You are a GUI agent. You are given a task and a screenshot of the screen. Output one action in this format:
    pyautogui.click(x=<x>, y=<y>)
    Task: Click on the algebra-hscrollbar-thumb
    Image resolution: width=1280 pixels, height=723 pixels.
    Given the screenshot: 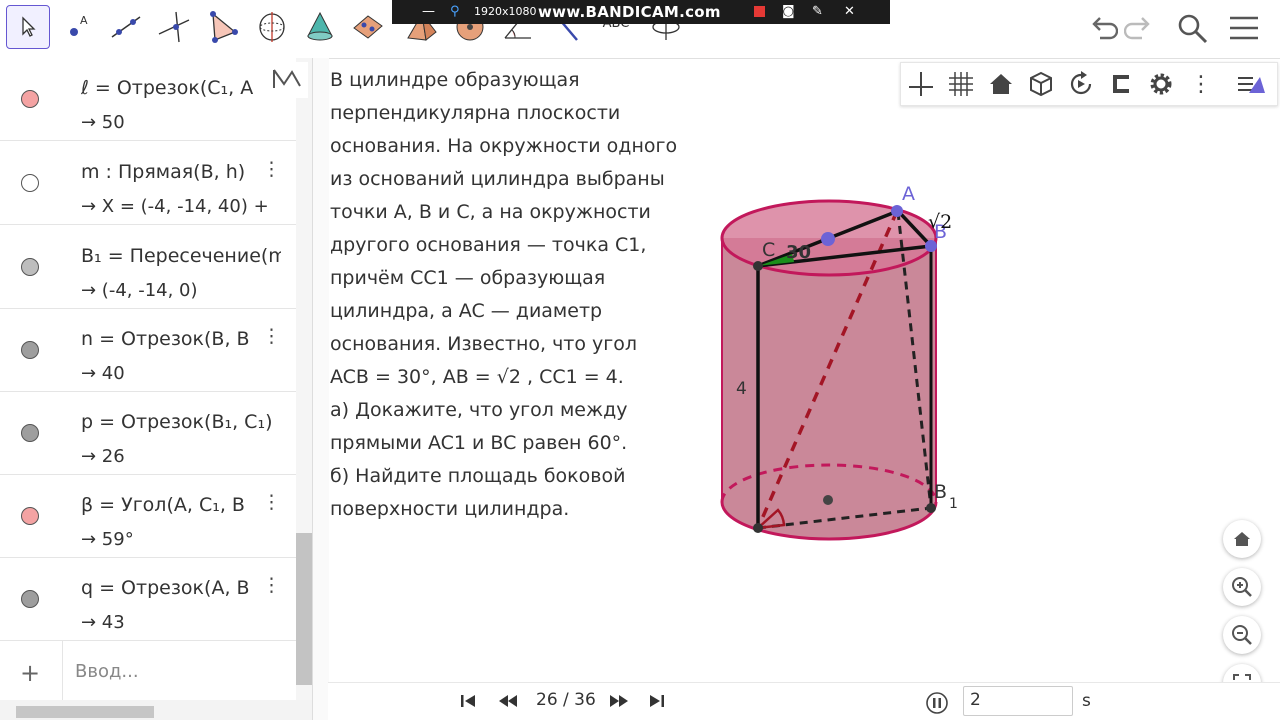 What is the action you would take?
    pyautogui.click(x=85, y=712)
    